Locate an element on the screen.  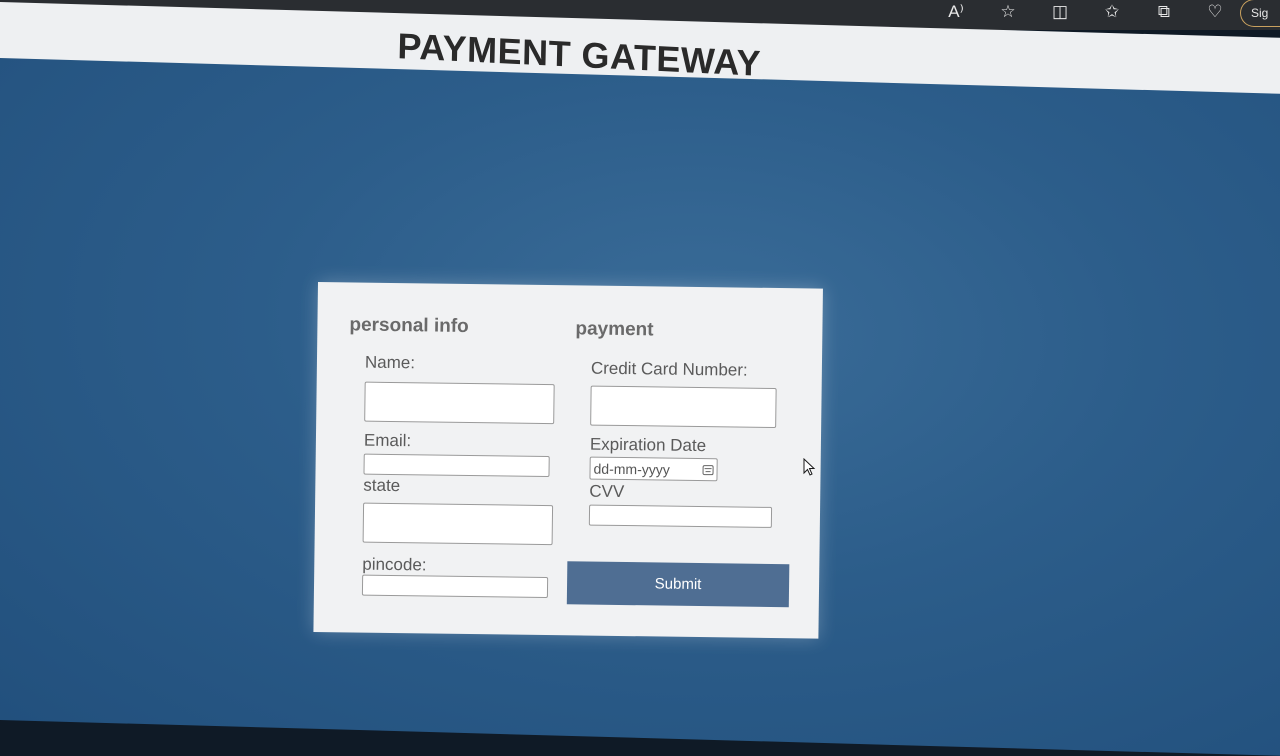
expiration-date-placeholder: dd-mm-yyyy is located at coordinates (631, 469).